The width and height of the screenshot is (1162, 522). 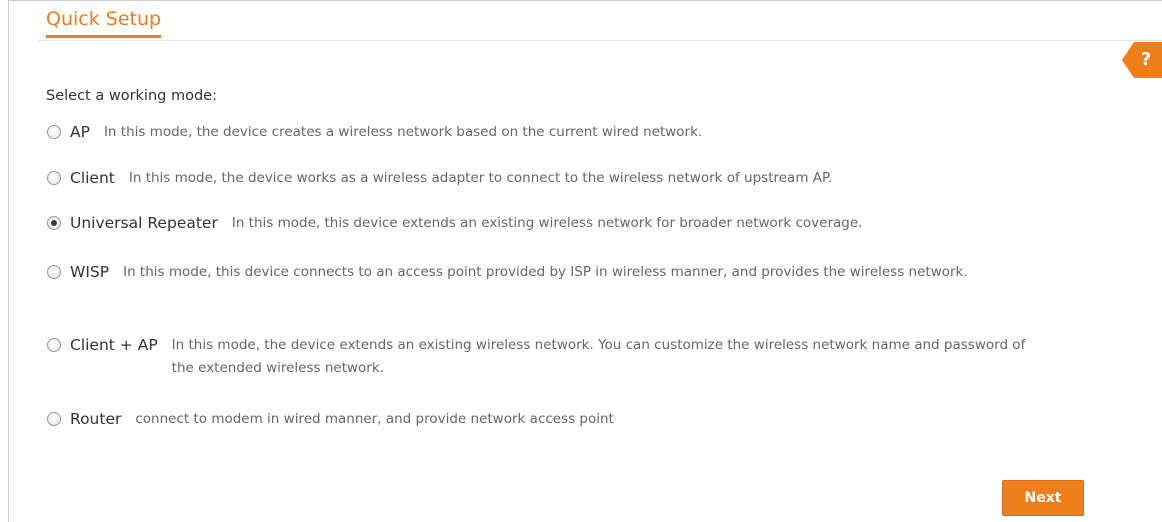 What do you see at coordinates (131, 96) in the screenshot?
I see `mode-prompt: Select a working mode:` at bounding box center [131, 96].